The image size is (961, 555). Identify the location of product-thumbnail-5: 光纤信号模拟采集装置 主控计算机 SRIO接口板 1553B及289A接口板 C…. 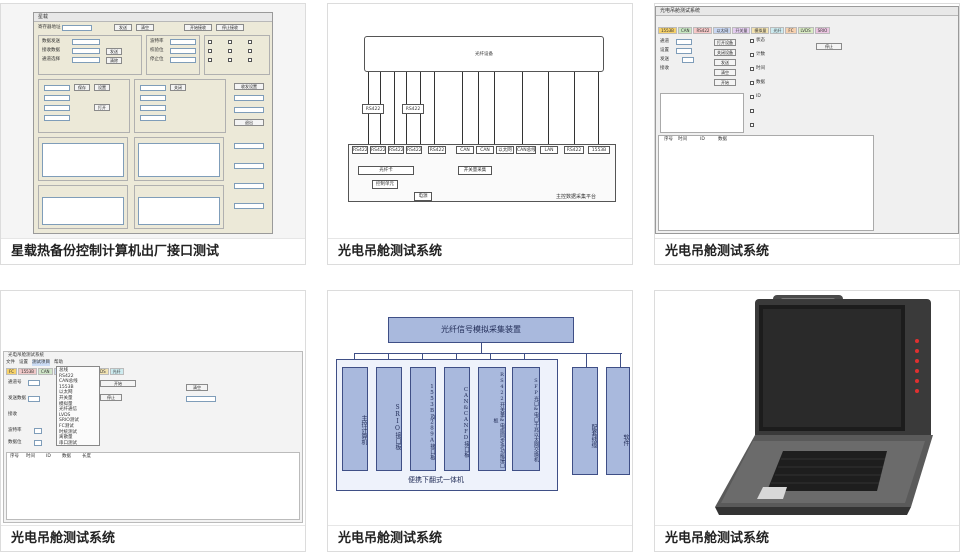
(480, 408).